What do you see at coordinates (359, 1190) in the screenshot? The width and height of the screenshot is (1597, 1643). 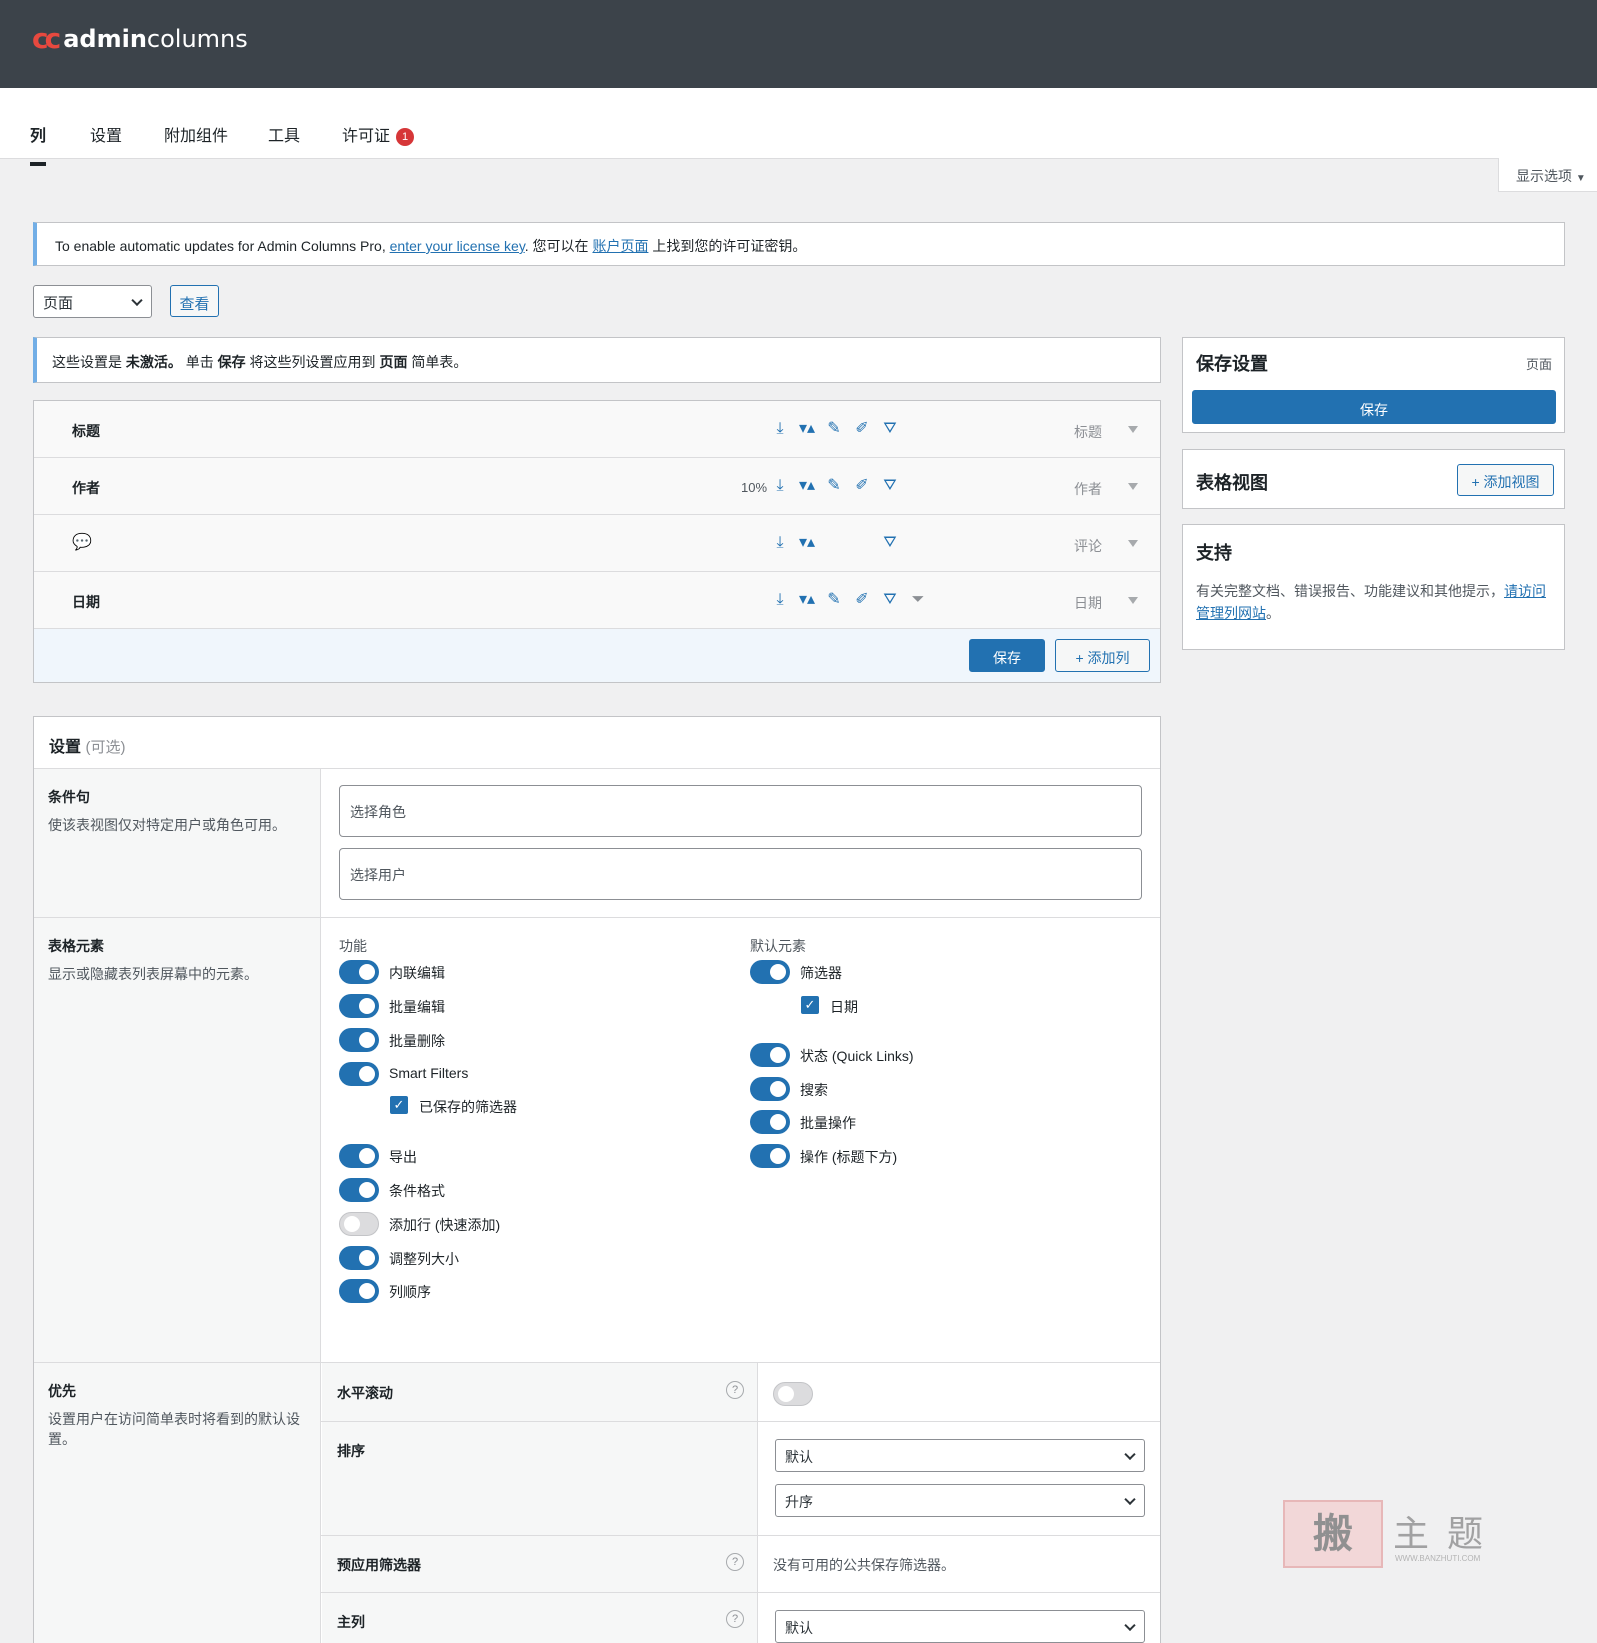 I see `conditional-format-toggle` at bounding box center [359, 1190].